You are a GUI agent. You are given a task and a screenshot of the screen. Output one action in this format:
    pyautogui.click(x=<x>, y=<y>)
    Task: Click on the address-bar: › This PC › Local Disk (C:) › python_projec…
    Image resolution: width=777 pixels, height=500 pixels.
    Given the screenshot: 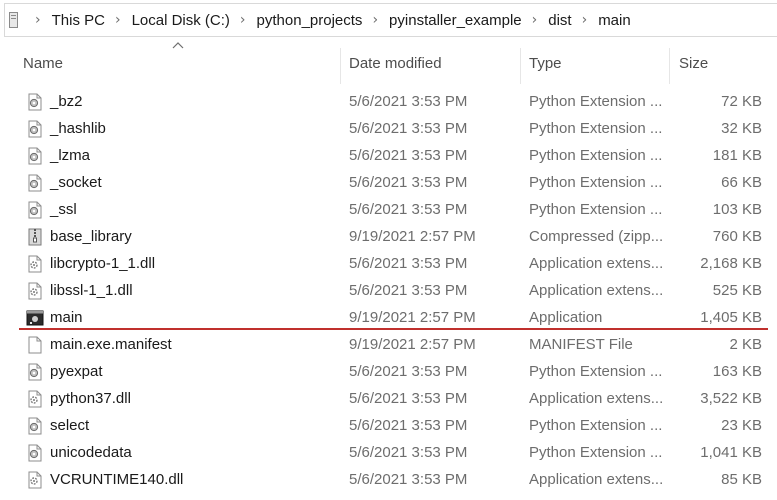 What is the action you would take?
    pyautogui.click(x=390, y=20)
    